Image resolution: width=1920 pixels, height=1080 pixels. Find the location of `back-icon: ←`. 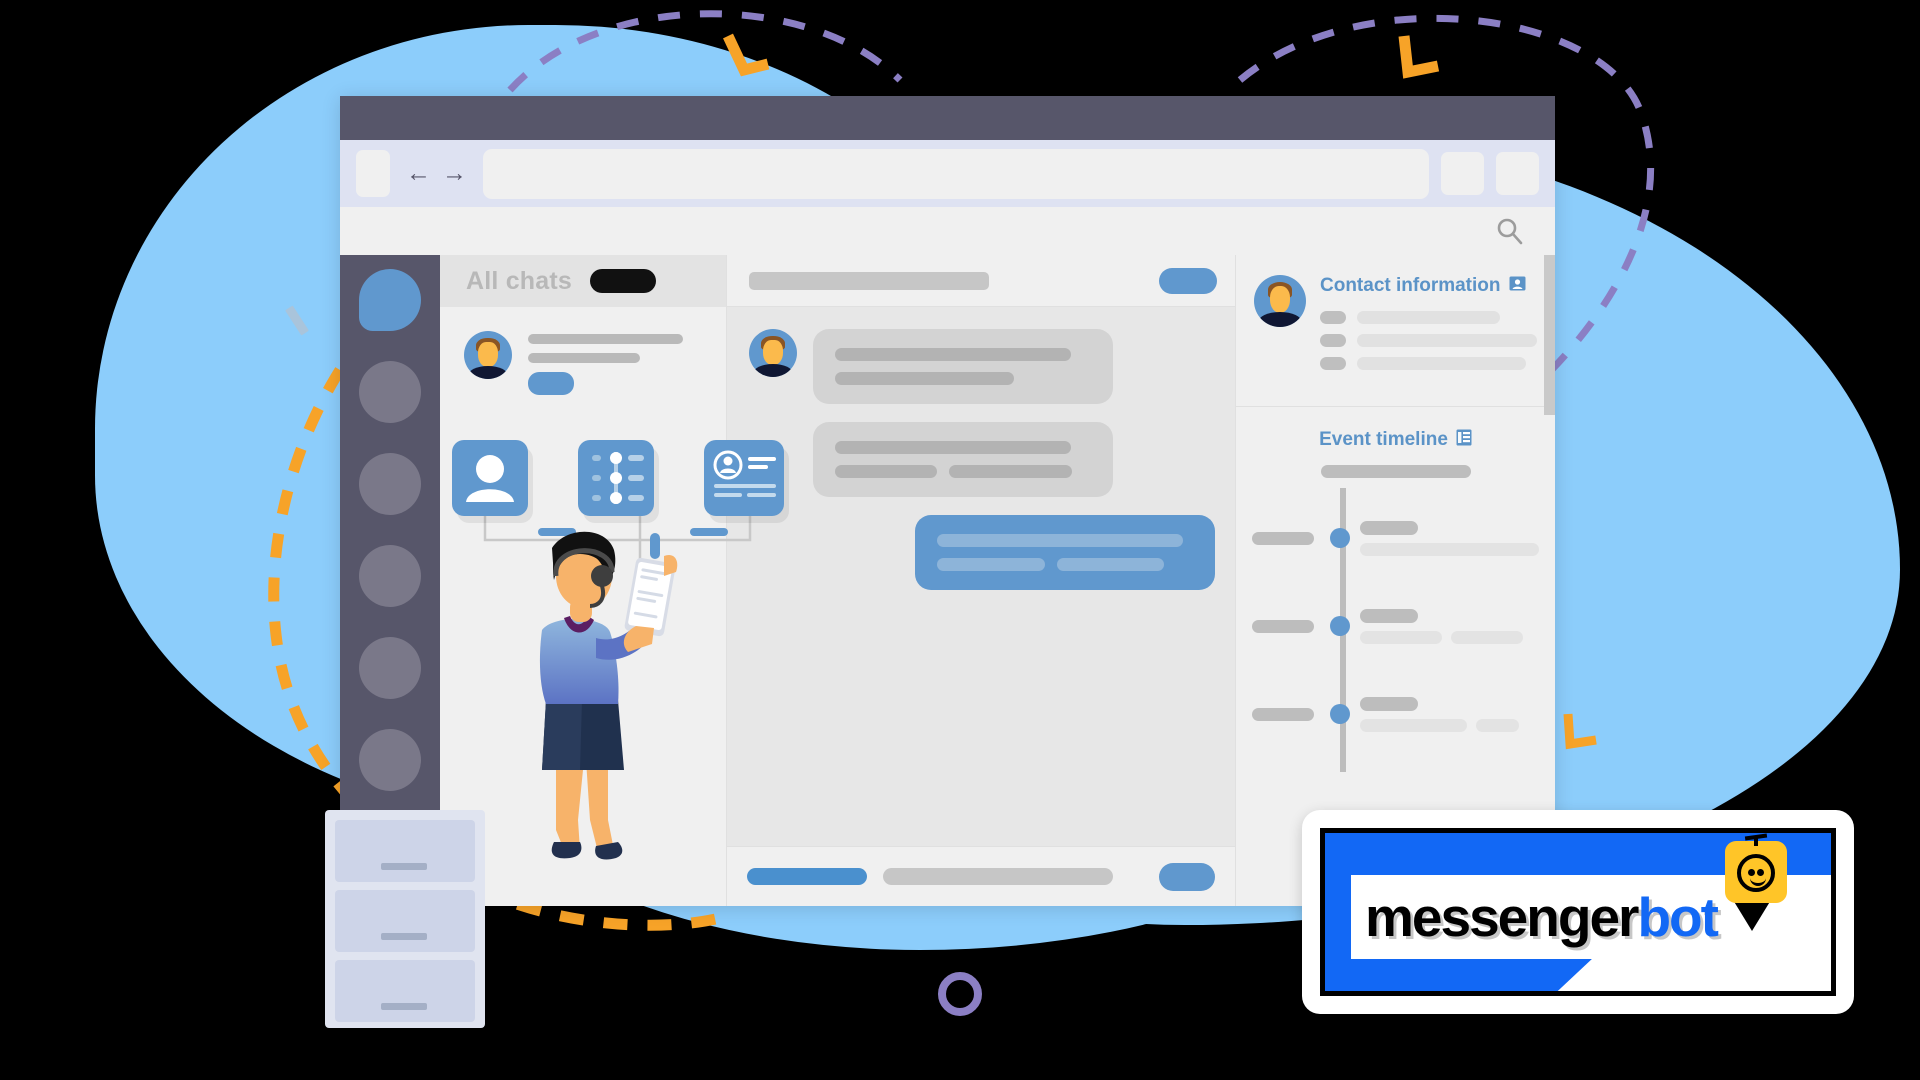

back-icon: ← is located at coordinates (418, 173).